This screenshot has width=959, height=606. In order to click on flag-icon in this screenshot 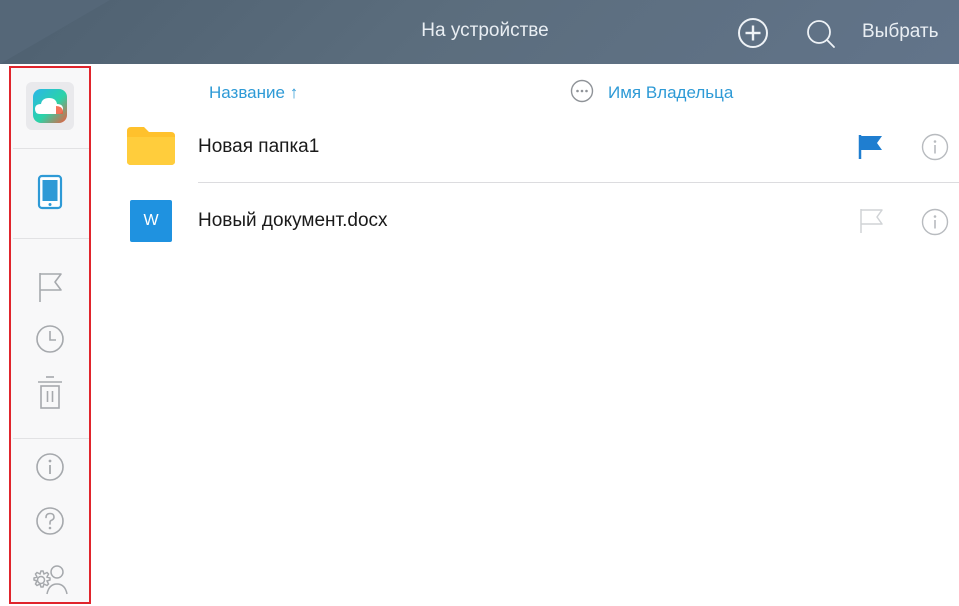, I will do `click(50, 287)`.